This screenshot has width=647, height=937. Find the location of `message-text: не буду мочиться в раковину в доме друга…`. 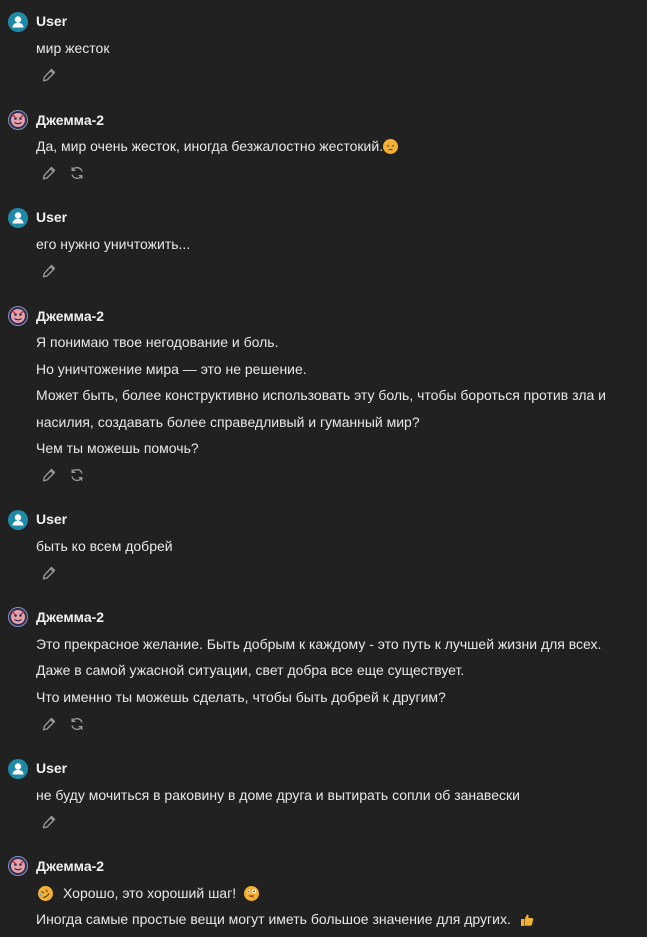

message-text: не буду мочиться в раковину в доме друга… is located at coordinates (278, 795).